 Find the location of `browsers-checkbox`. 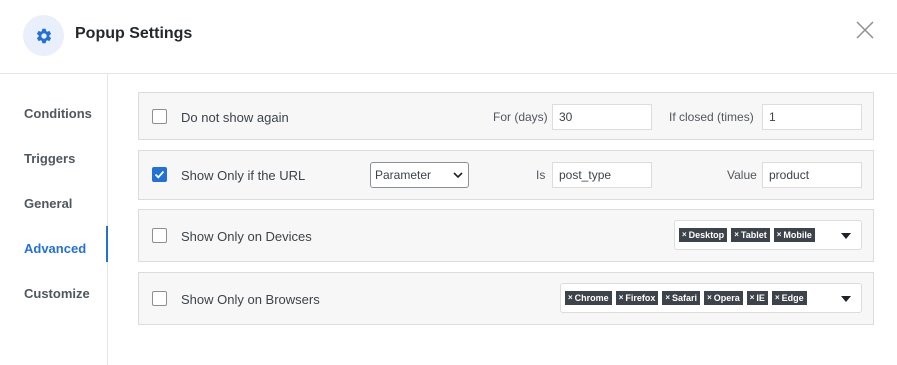

browsers-checkbox is located at coordinates (159, 298).